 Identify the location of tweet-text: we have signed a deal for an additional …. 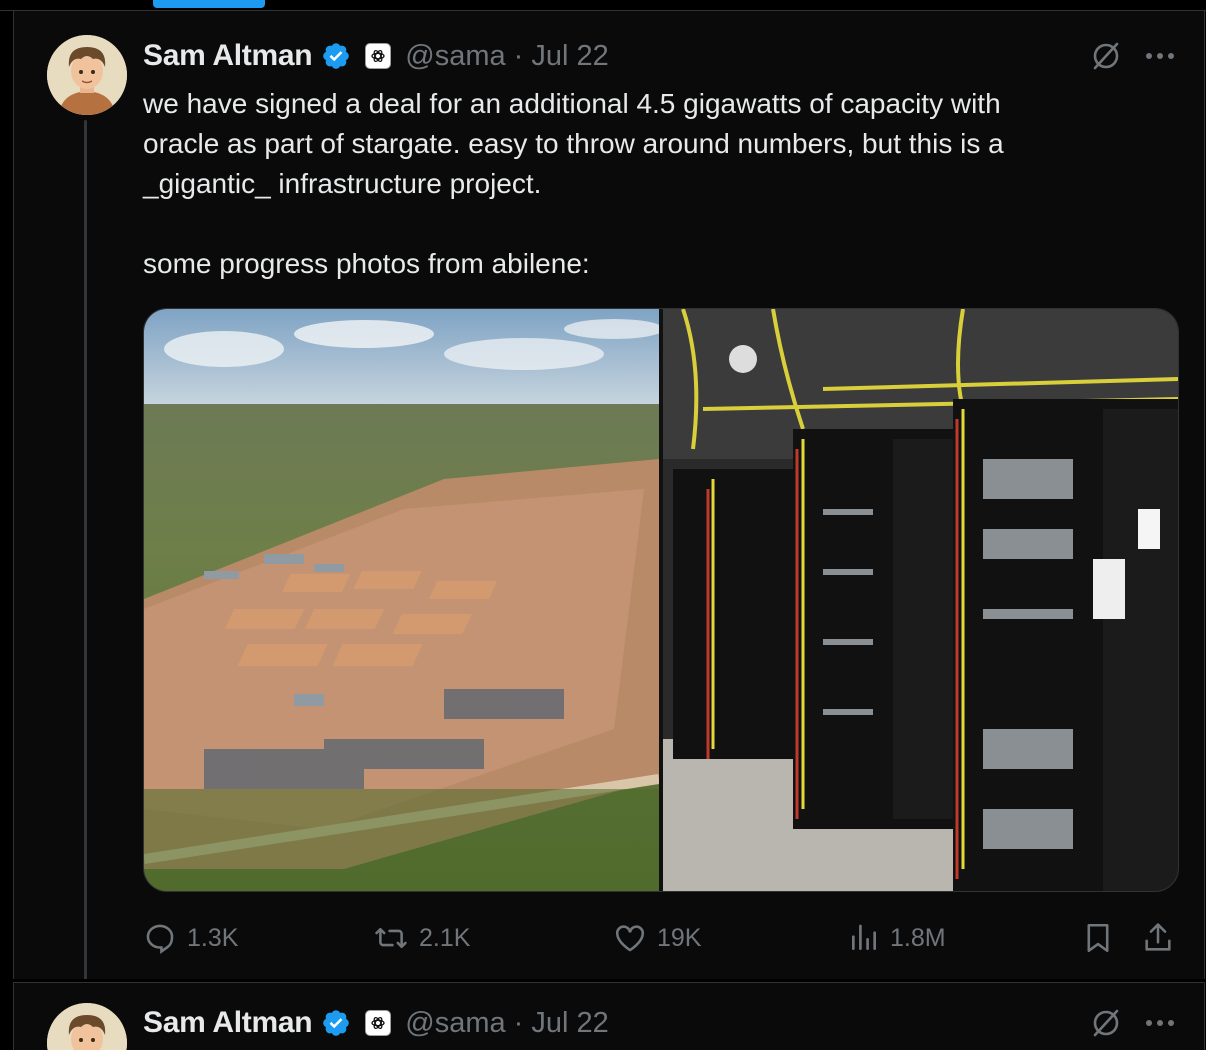
(573, 183).